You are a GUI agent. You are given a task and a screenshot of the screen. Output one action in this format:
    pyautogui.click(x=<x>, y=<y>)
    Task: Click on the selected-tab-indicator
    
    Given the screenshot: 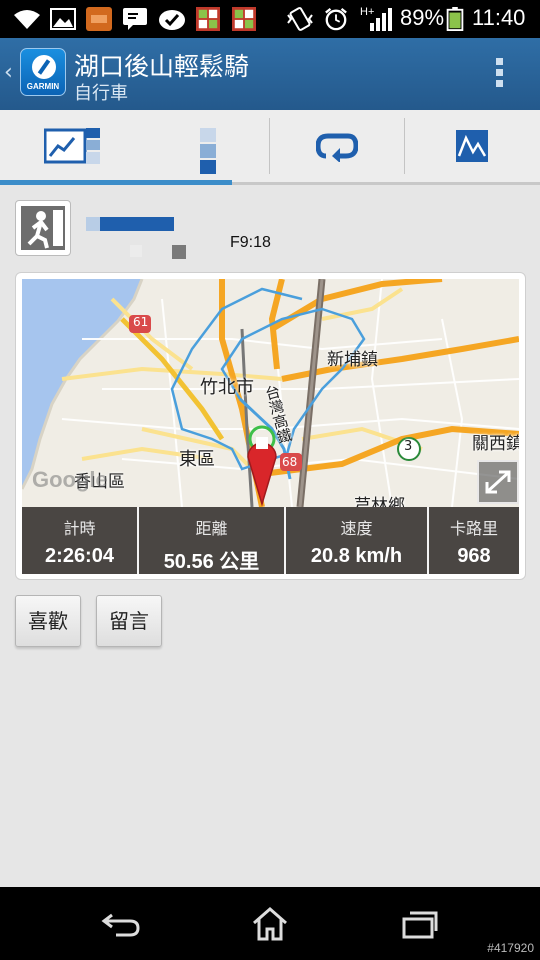 What is the action you would take?
    pyautogui.click(x=116, y=182)
    